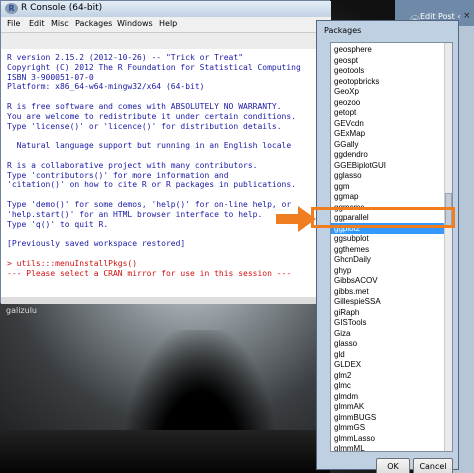 Image resolution: width=474 pixels, height=473 pixels. I want to click on package-item: GhcnDaily, so click(387, 259).